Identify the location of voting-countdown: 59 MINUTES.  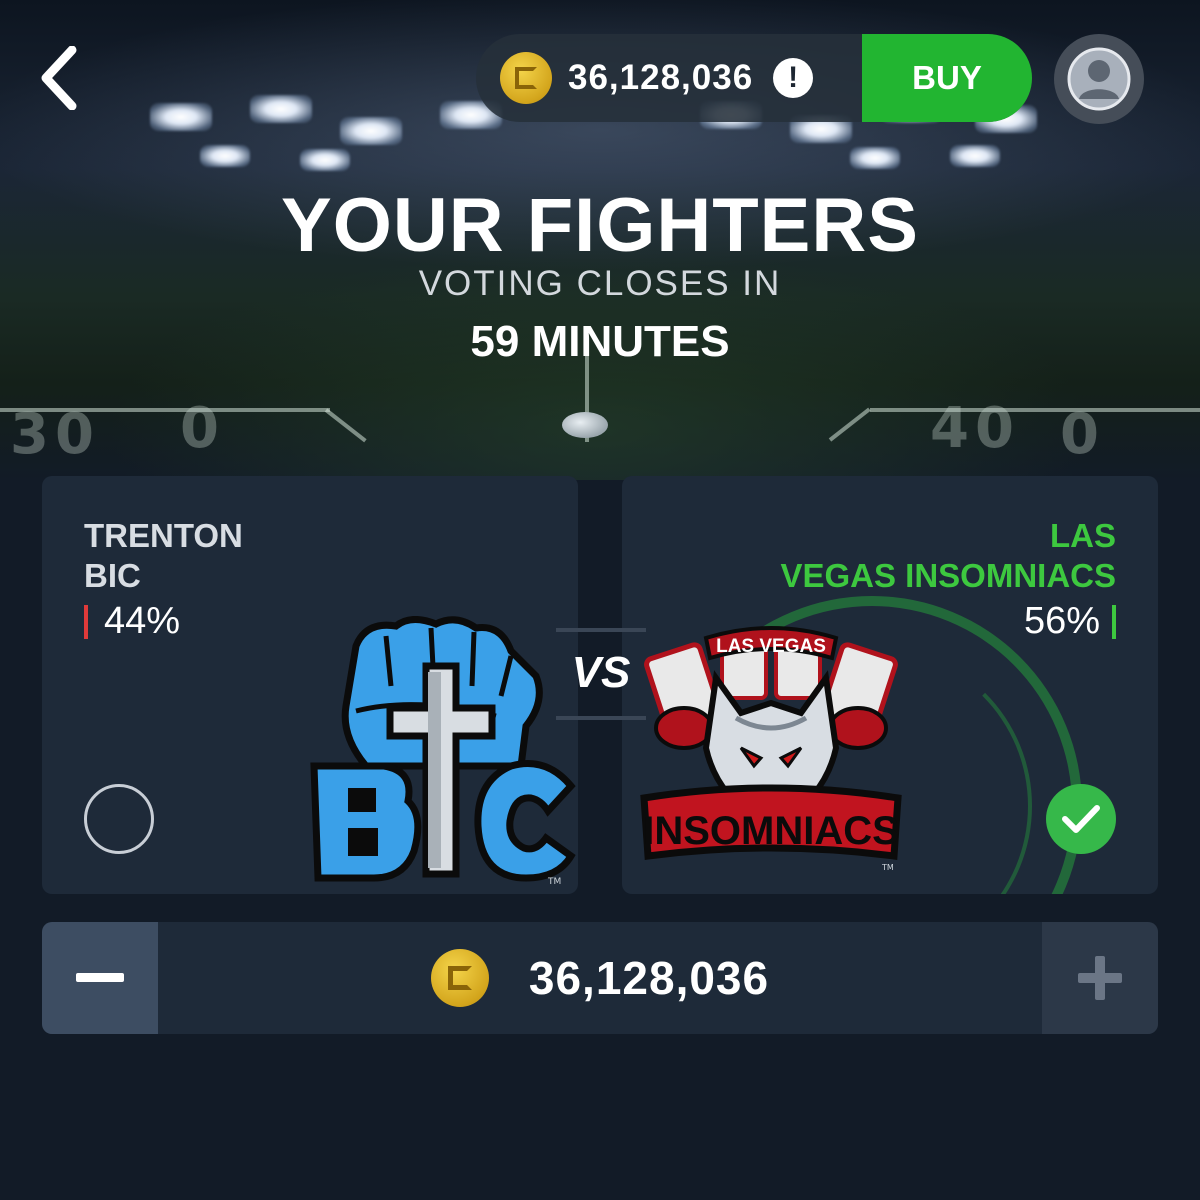
(600, 341).